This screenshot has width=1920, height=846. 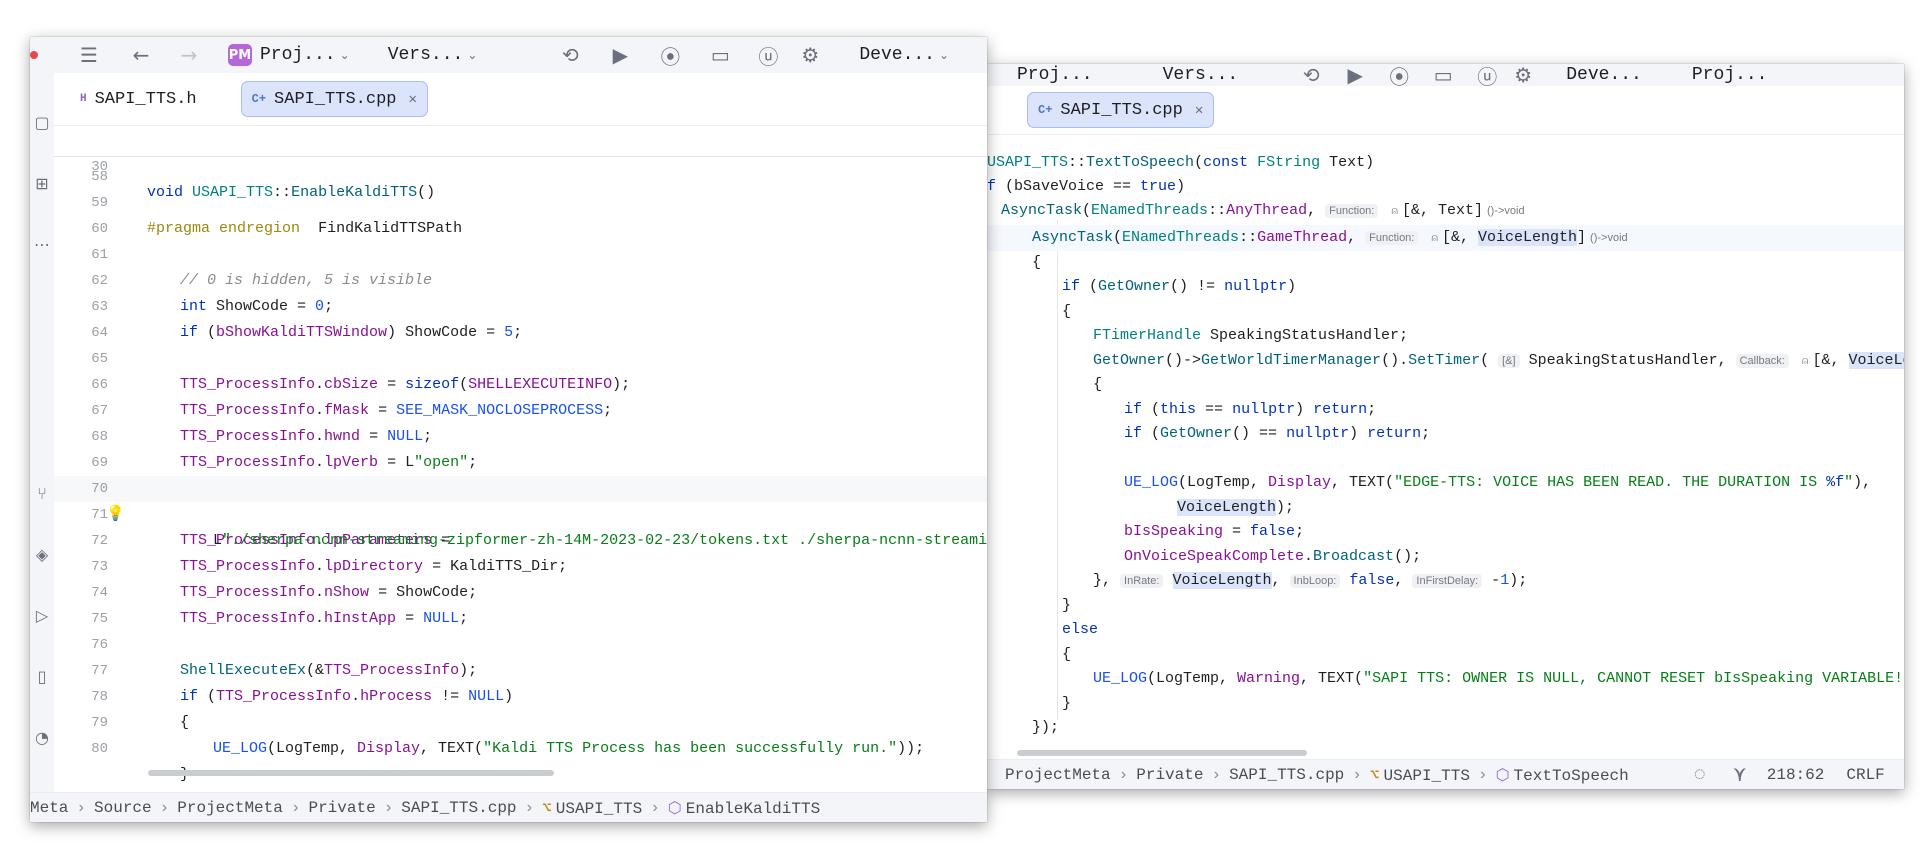 What do you see at coordinates (99, 359) in the screenshot?
I see `line-number: 65` at bounding box center [99, 359].